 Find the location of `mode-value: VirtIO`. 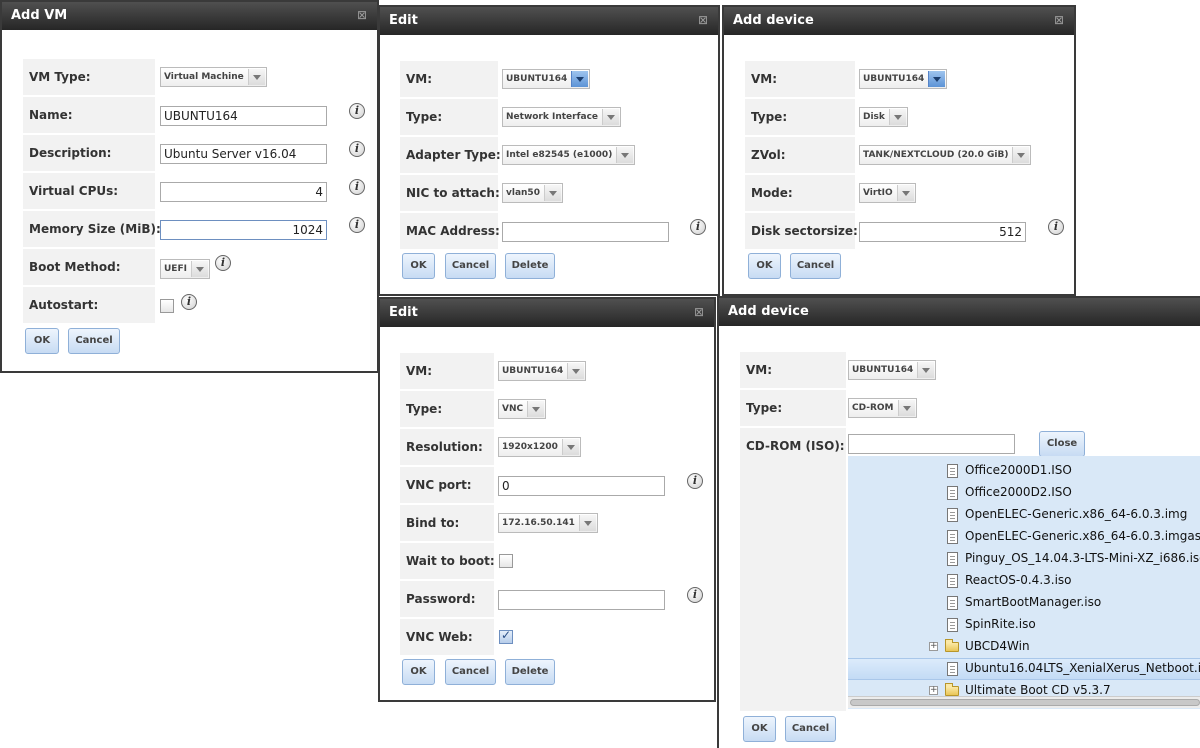

mode-value: VirtIO is located at coordinates (878, 193).